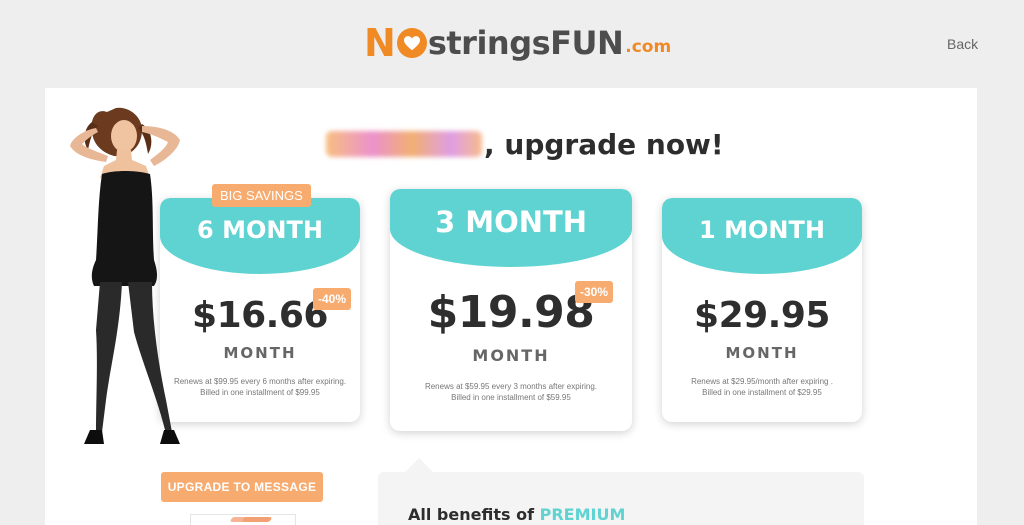 This screenshot has height=525, width=1024. Describe the element at coordinates (380, 43) in the screenshot. I see `logo-letter-n: N` at that location.